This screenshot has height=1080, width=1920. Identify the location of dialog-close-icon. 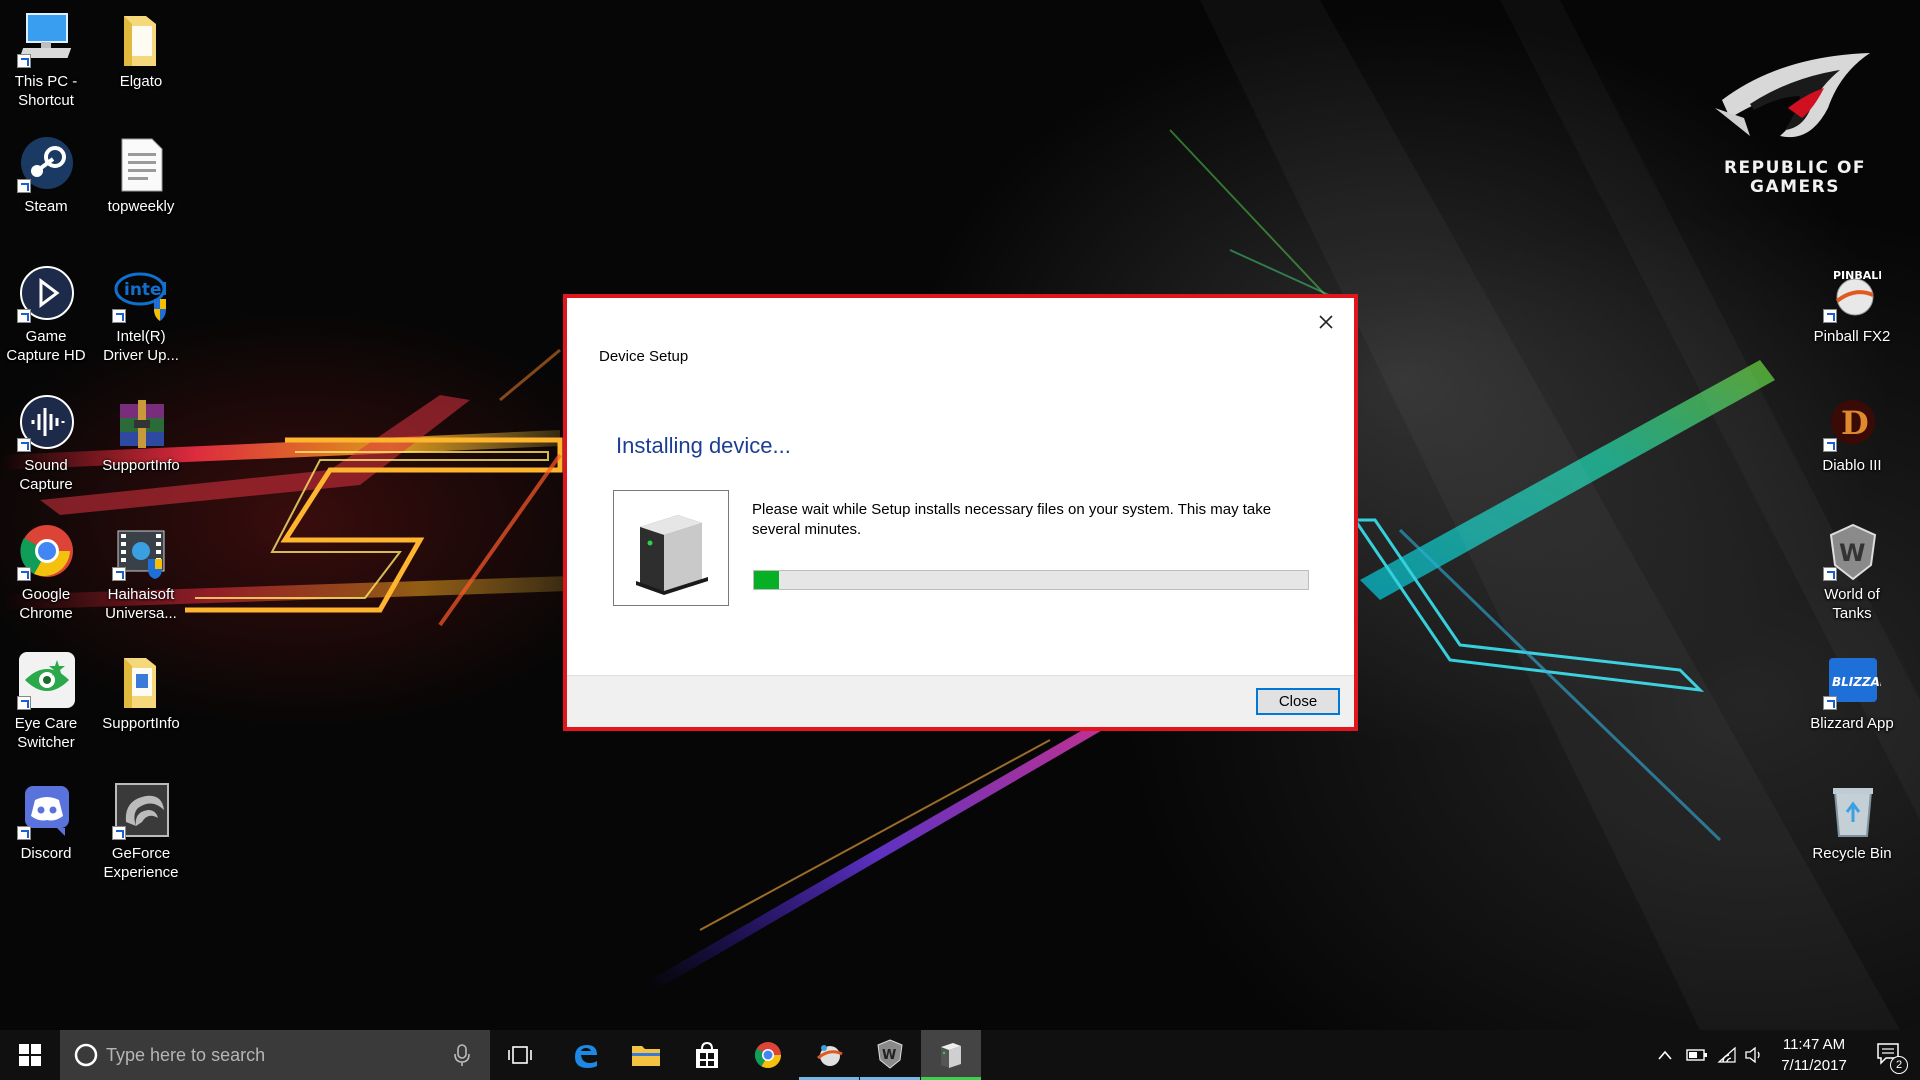
(1326, 322).